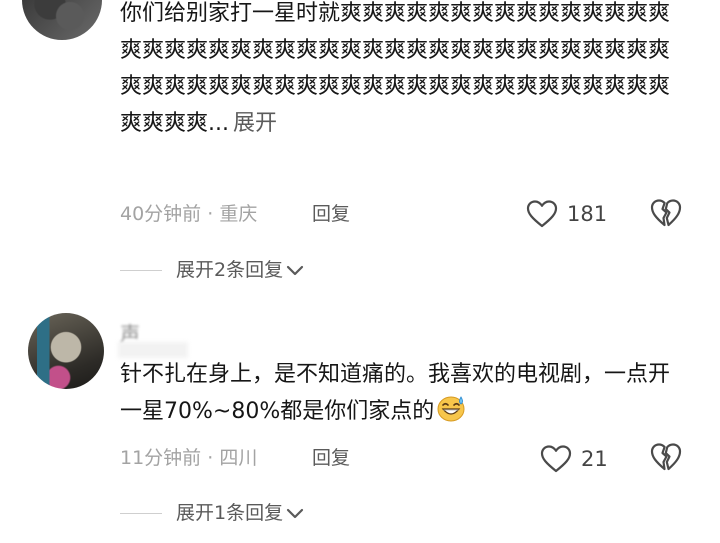 The width and height of the screenshot is (720, 543). What do you see at coordinates (161, 214) in the screenshot?
I see `comment-time: 40分钟前` at bounding box center [161, 214].